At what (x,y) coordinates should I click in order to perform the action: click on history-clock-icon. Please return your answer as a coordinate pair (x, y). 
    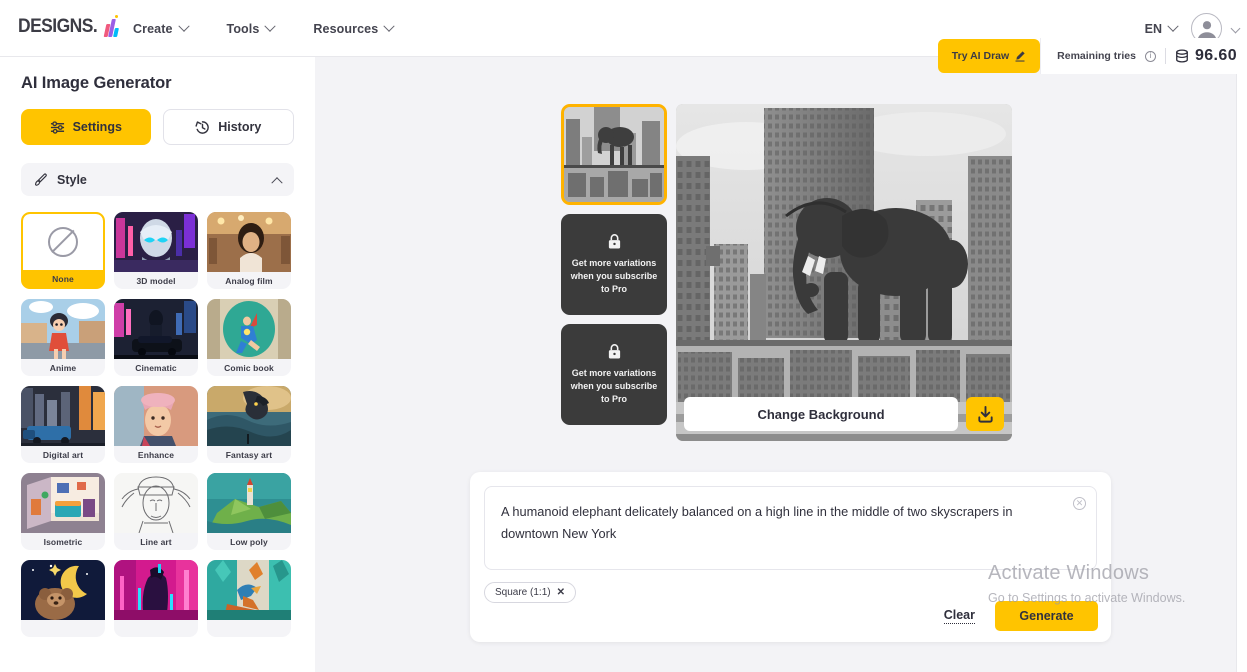
    Looking at the image, I should click on (202, 127).